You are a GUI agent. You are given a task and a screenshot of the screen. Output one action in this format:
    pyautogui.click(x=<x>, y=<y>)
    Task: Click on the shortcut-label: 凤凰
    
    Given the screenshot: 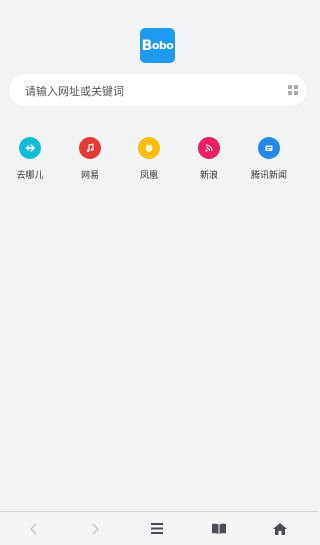 What is the action you would take?
    pyautogui.click(x=148, y=176)
    